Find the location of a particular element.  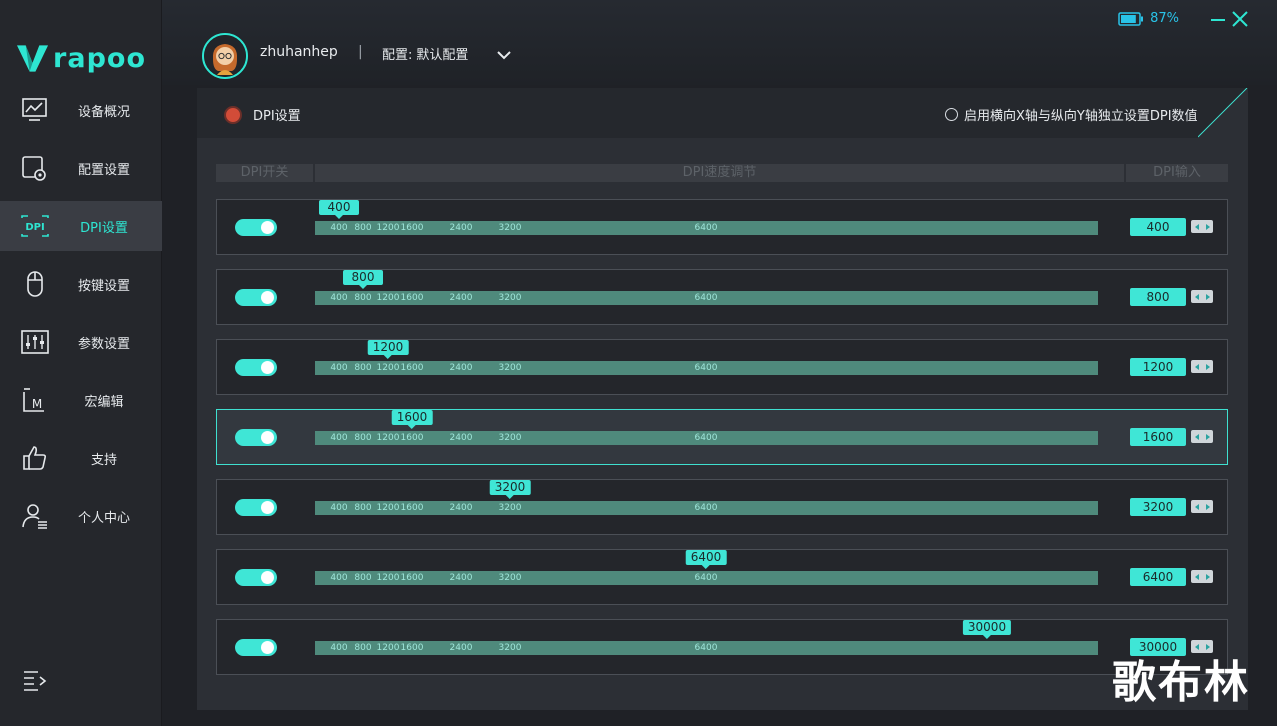

sidebar-item-sliders: 参数设置 is located at coordinates (81, 342).